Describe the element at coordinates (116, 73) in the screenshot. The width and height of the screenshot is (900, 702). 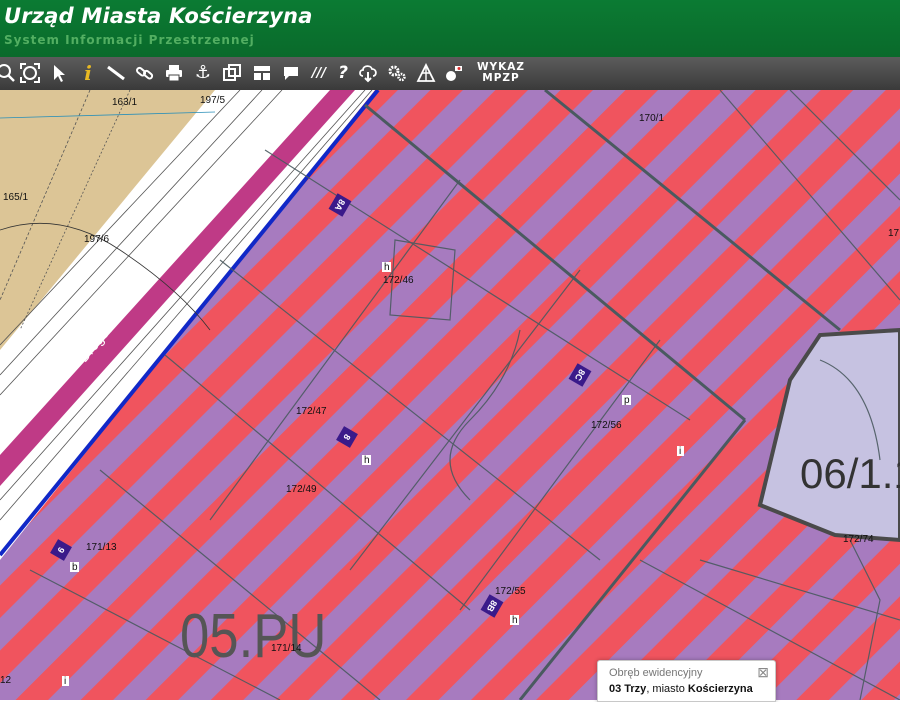
I see `measure-icon` at that location.